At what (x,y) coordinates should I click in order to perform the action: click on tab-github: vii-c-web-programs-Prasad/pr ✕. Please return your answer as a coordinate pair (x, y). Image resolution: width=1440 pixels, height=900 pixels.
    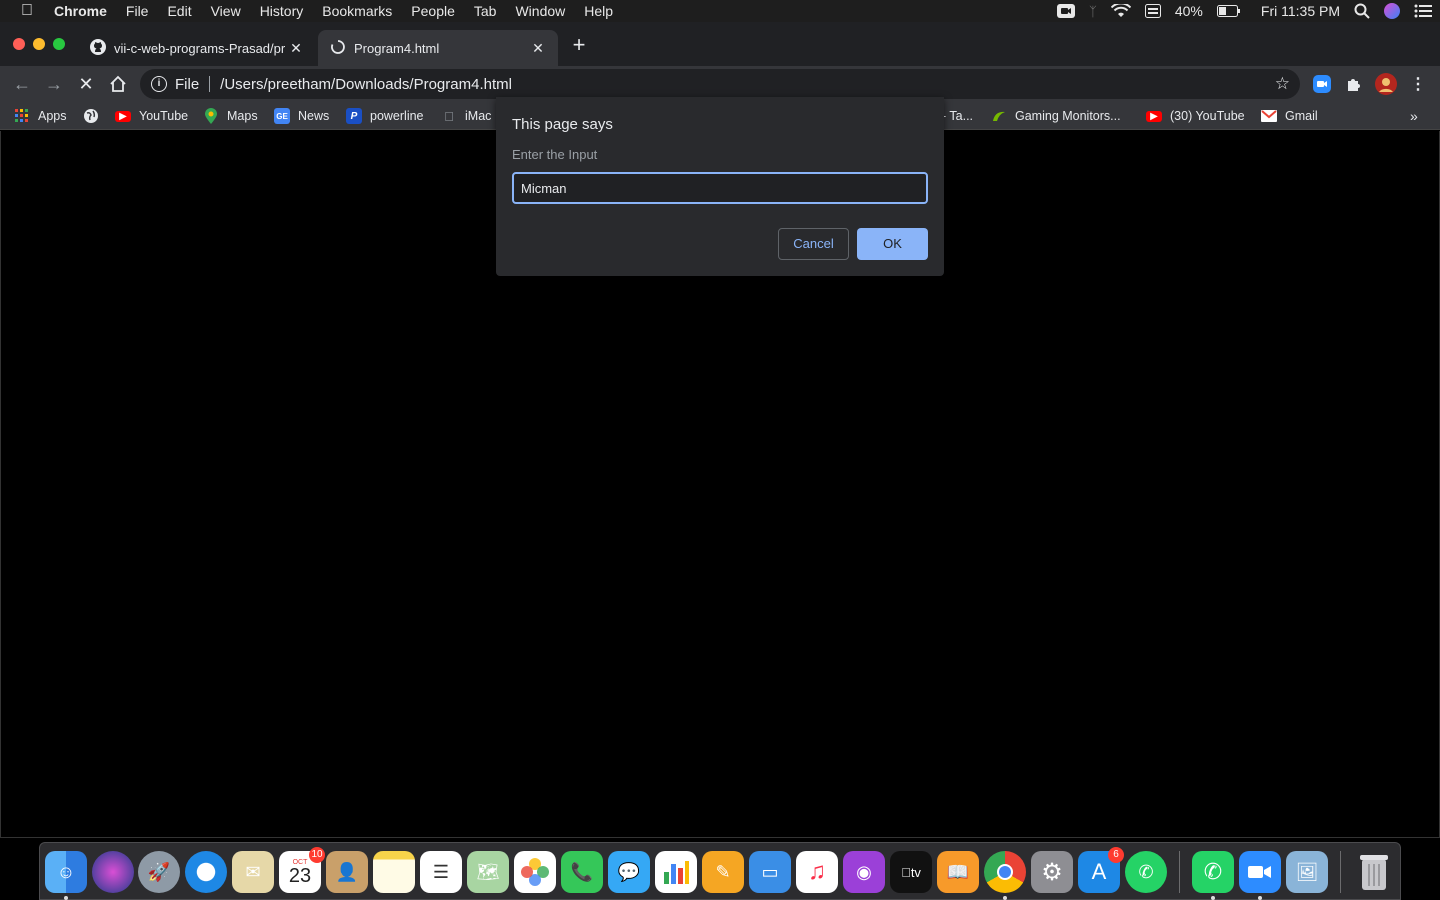
    Looking at the image, I should click on (197, 48).